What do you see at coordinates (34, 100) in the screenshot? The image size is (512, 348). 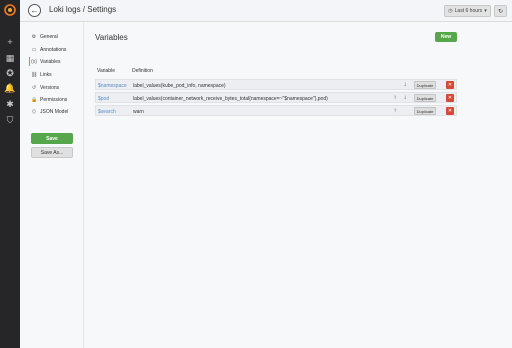 I see `lock-icon: 🔒` at bounding box center [34, 100].